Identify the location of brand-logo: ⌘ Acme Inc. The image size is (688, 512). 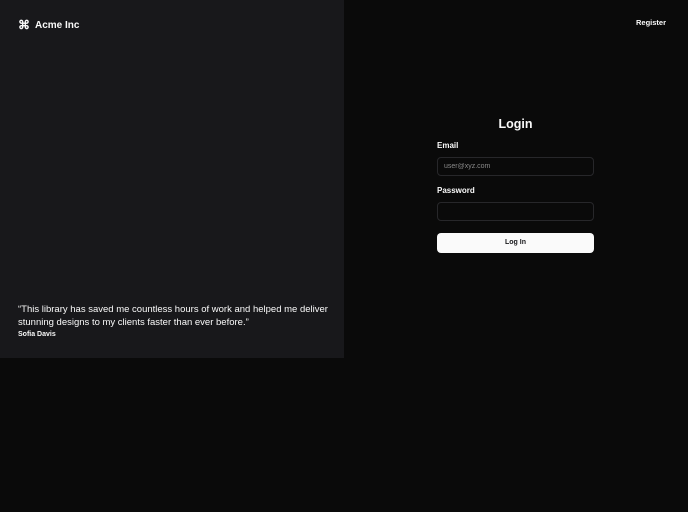
(48, 25).